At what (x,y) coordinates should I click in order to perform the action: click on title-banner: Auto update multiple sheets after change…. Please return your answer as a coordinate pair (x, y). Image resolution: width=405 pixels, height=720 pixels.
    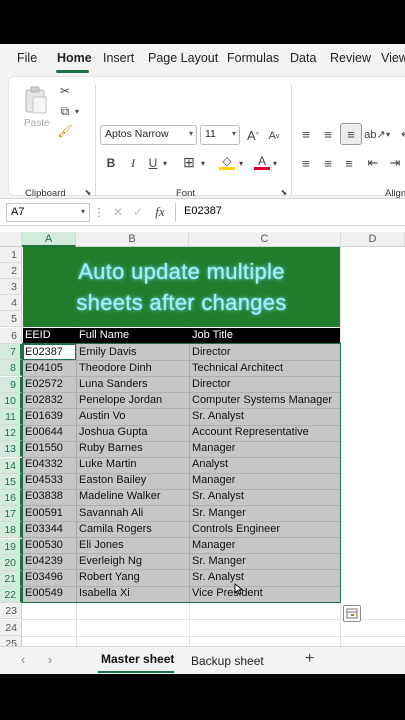
    Looking at the image, I should click on (181, 287).